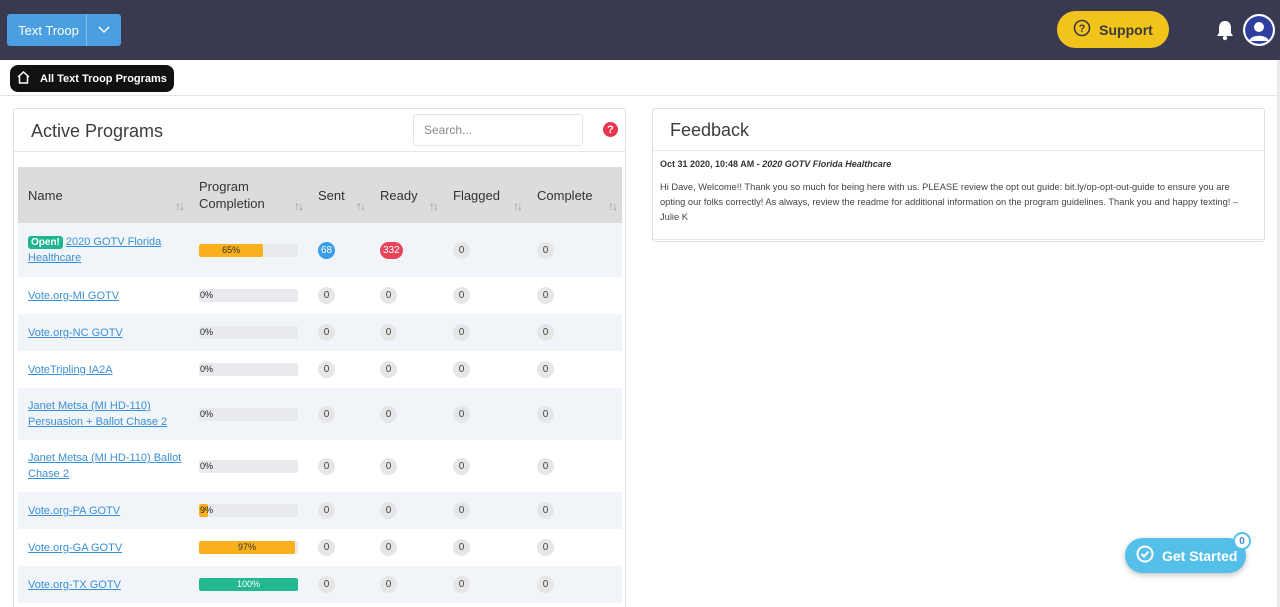 The width and height of the screenshot is (1280, 607). What do you see at coordinates (1225, 30) in the screenshot?
I see `bell-icon` at bounding box center [1225, 30].